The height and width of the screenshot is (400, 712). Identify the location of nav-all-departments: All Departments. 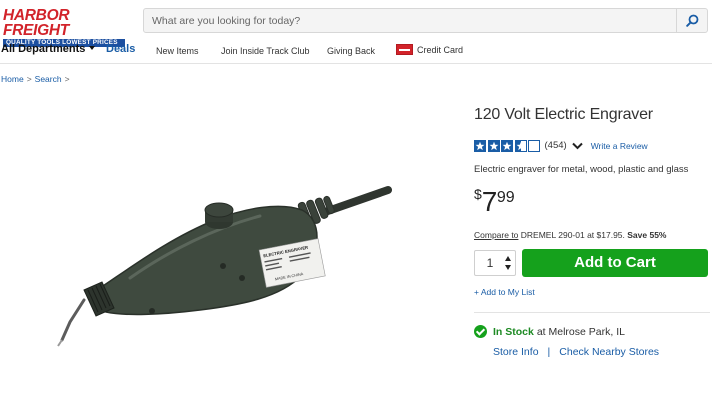
(48, 49).